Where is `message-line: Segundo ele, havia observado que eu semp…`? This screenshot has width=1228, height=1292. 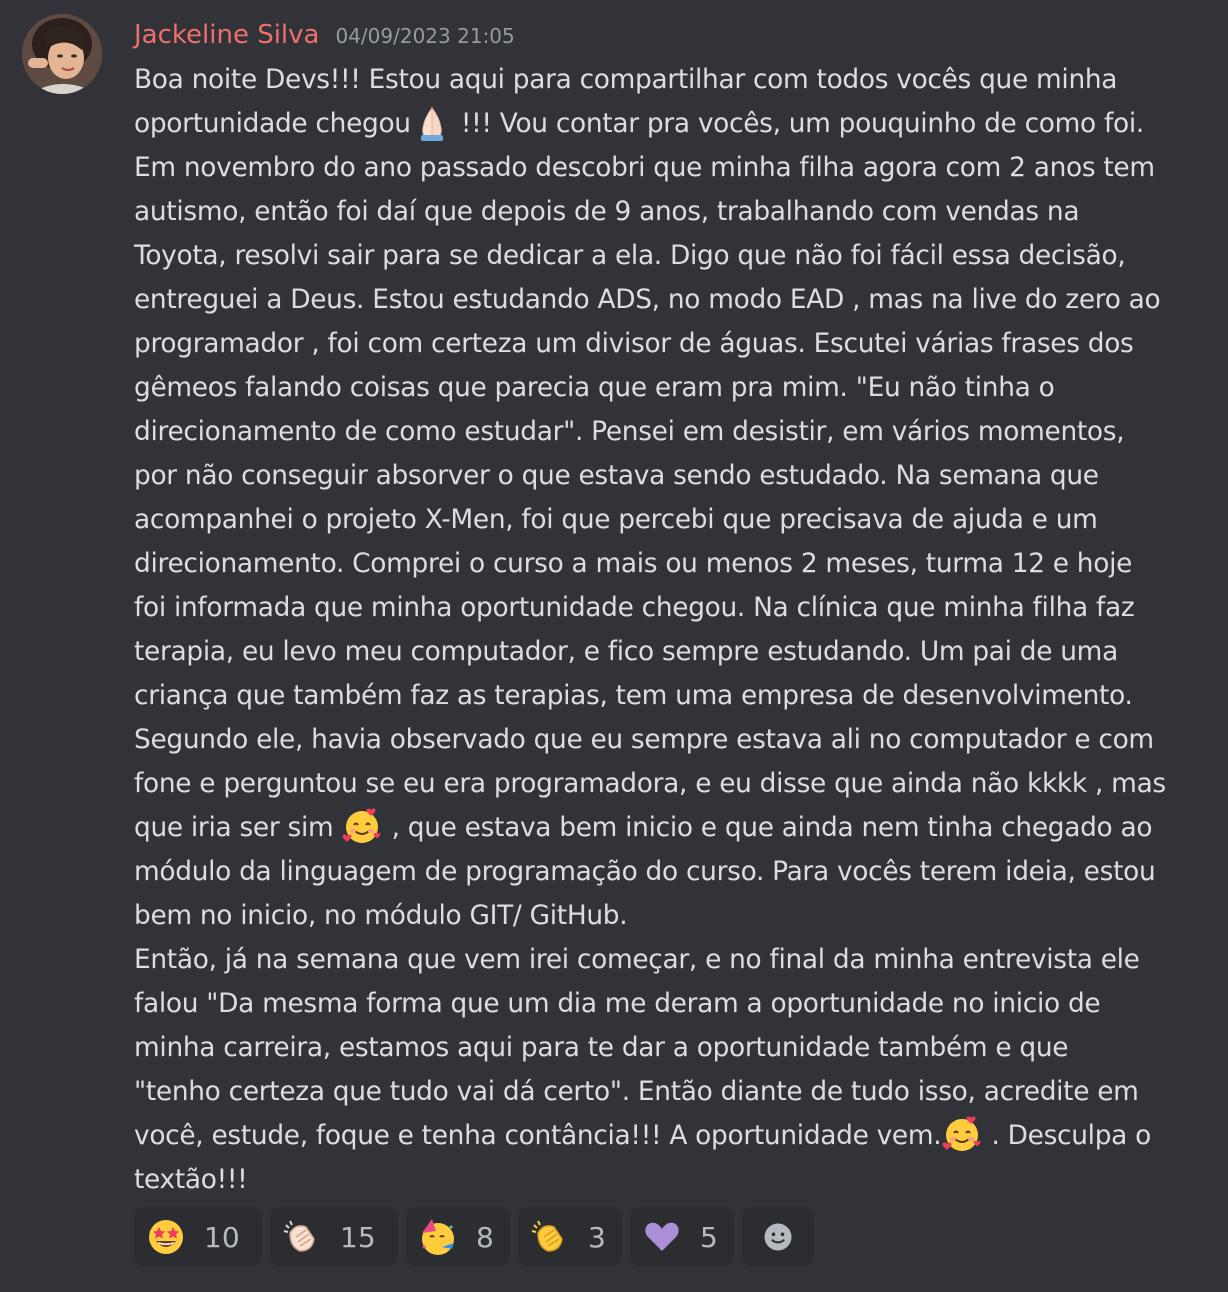 message-line: Segundo ele, havia observado que eu semp… is located at coordinates (644, 739).